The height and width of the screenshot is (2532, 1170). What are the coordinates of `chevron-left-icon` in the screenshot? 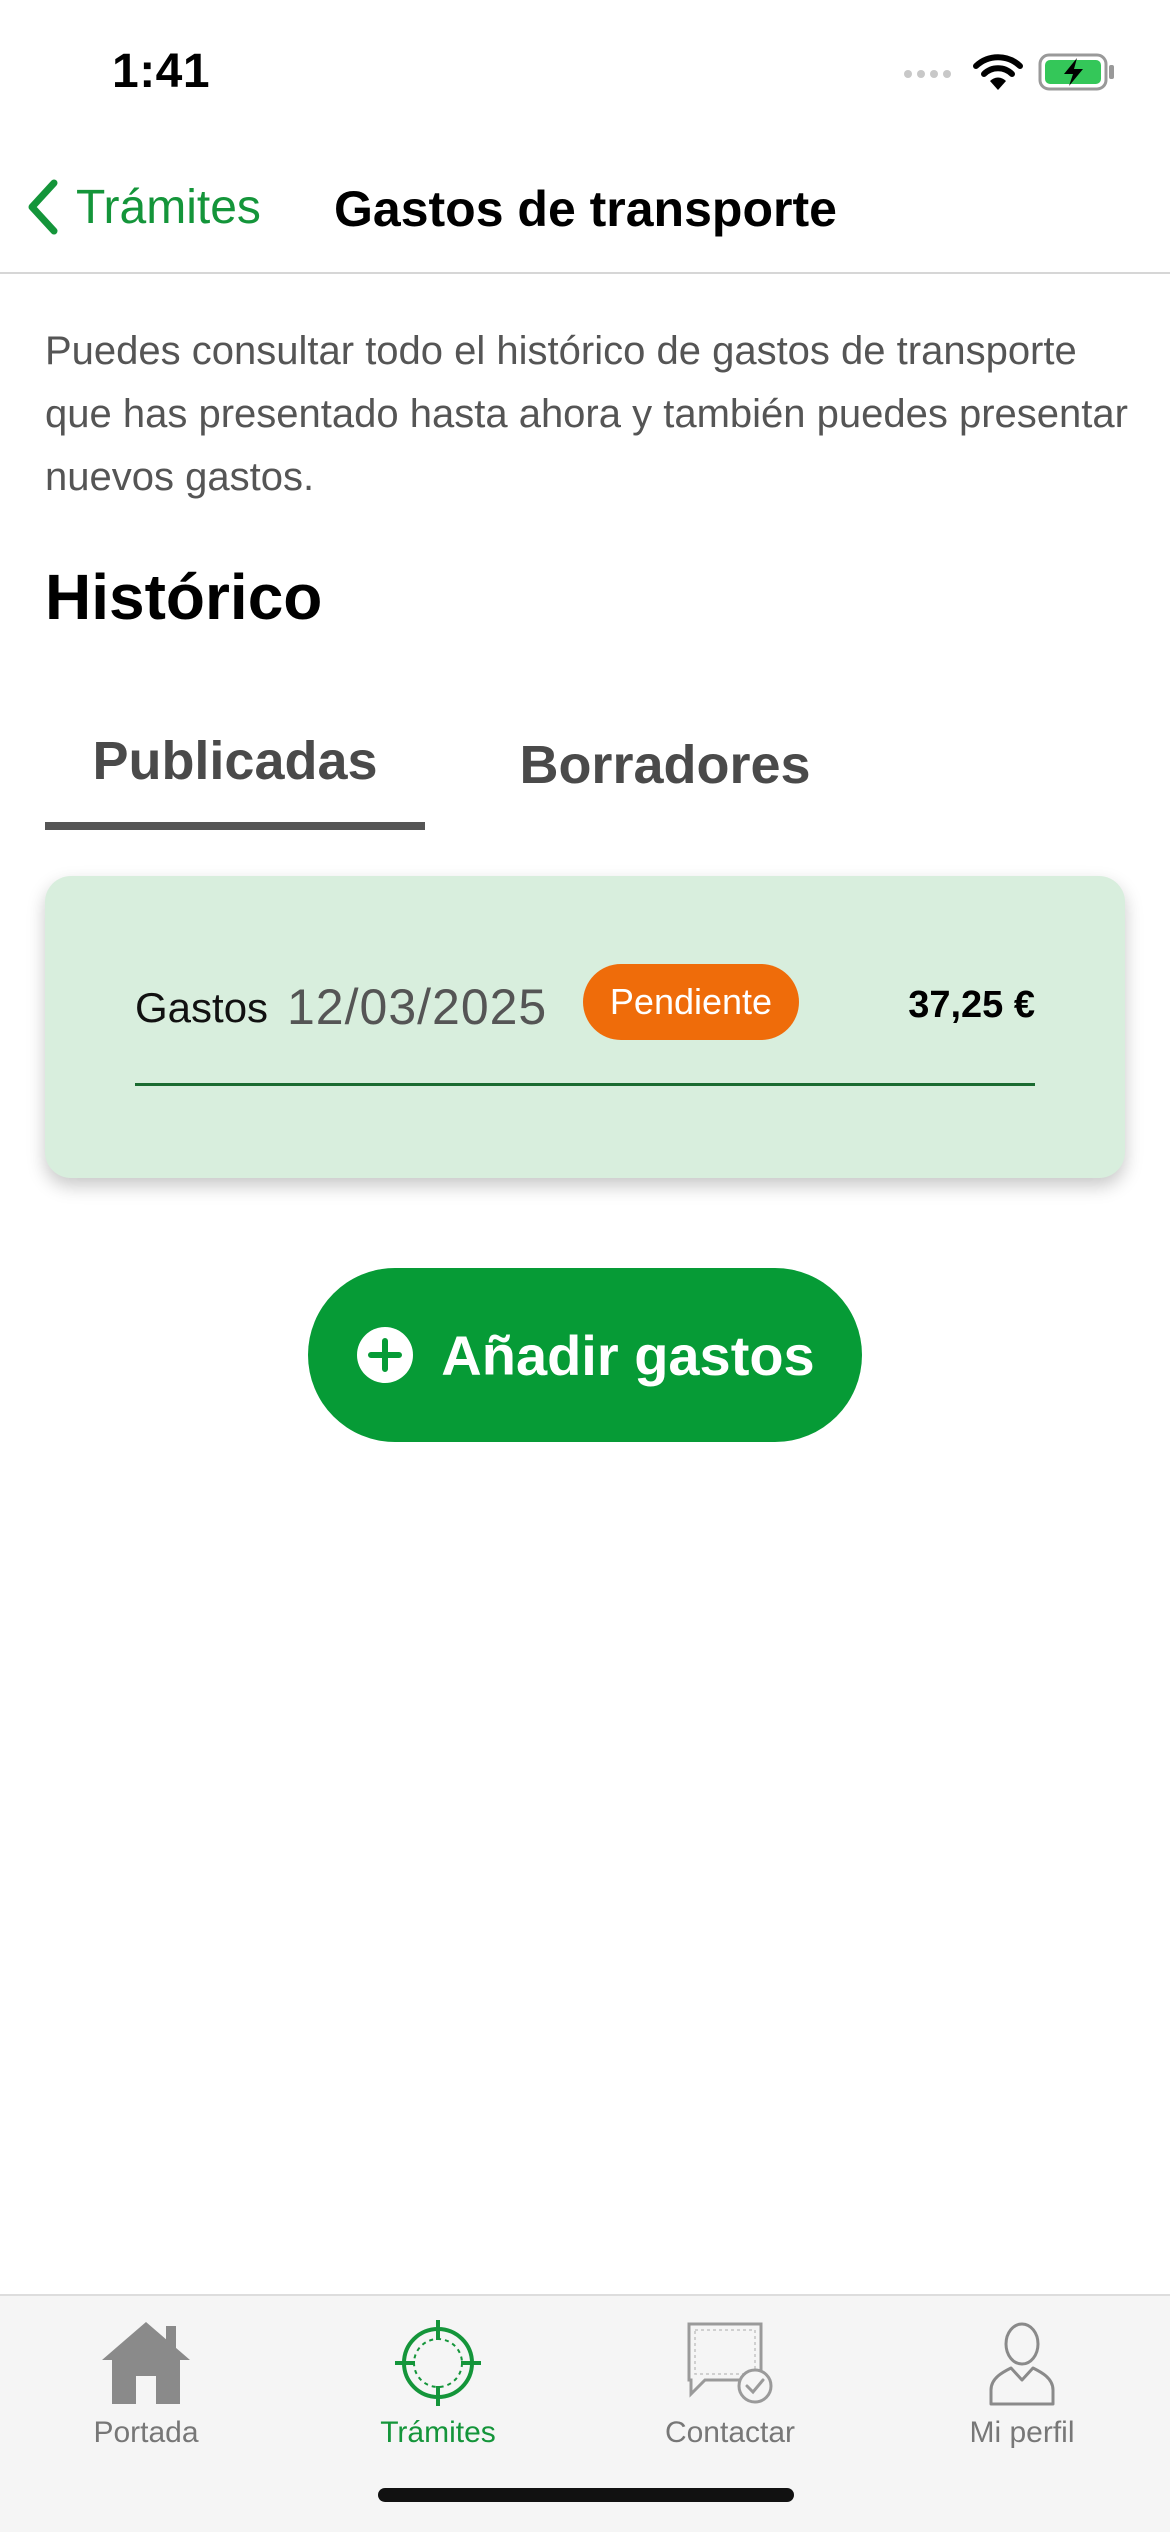 It's located at (43, 207).